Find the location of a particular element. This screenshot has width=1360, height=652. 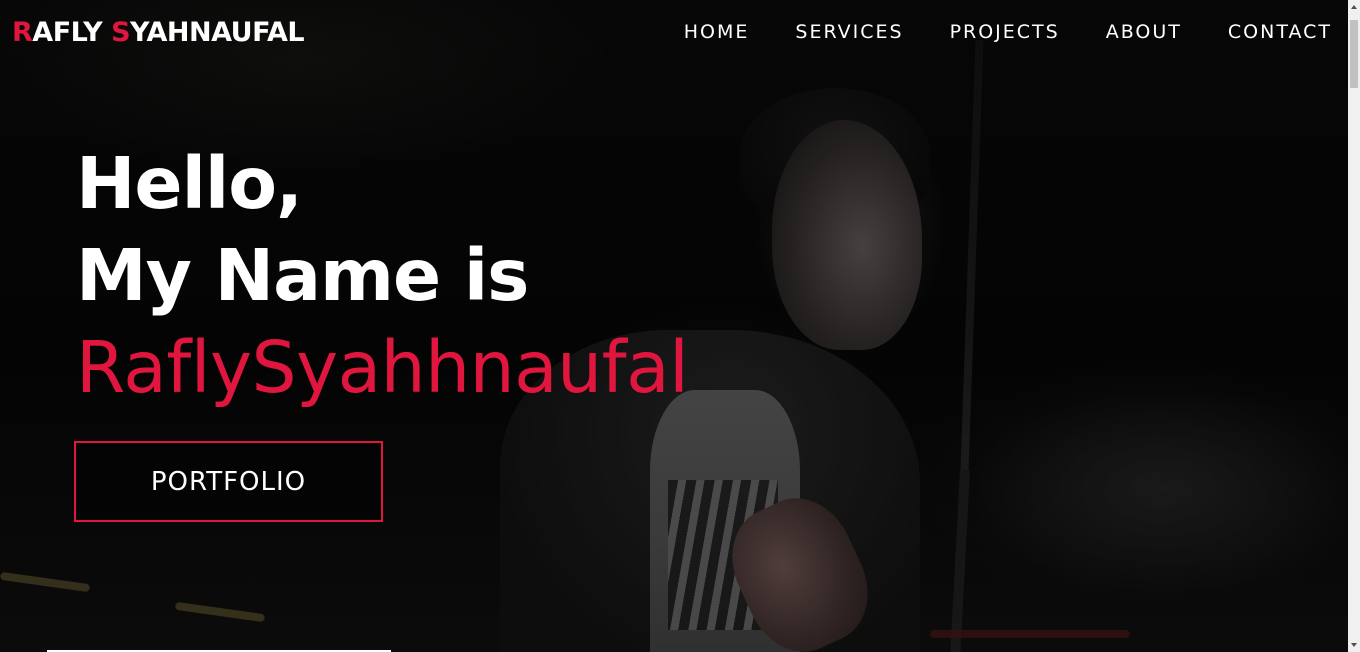

brand-first-initial: R is located at coordinates (22, 32).